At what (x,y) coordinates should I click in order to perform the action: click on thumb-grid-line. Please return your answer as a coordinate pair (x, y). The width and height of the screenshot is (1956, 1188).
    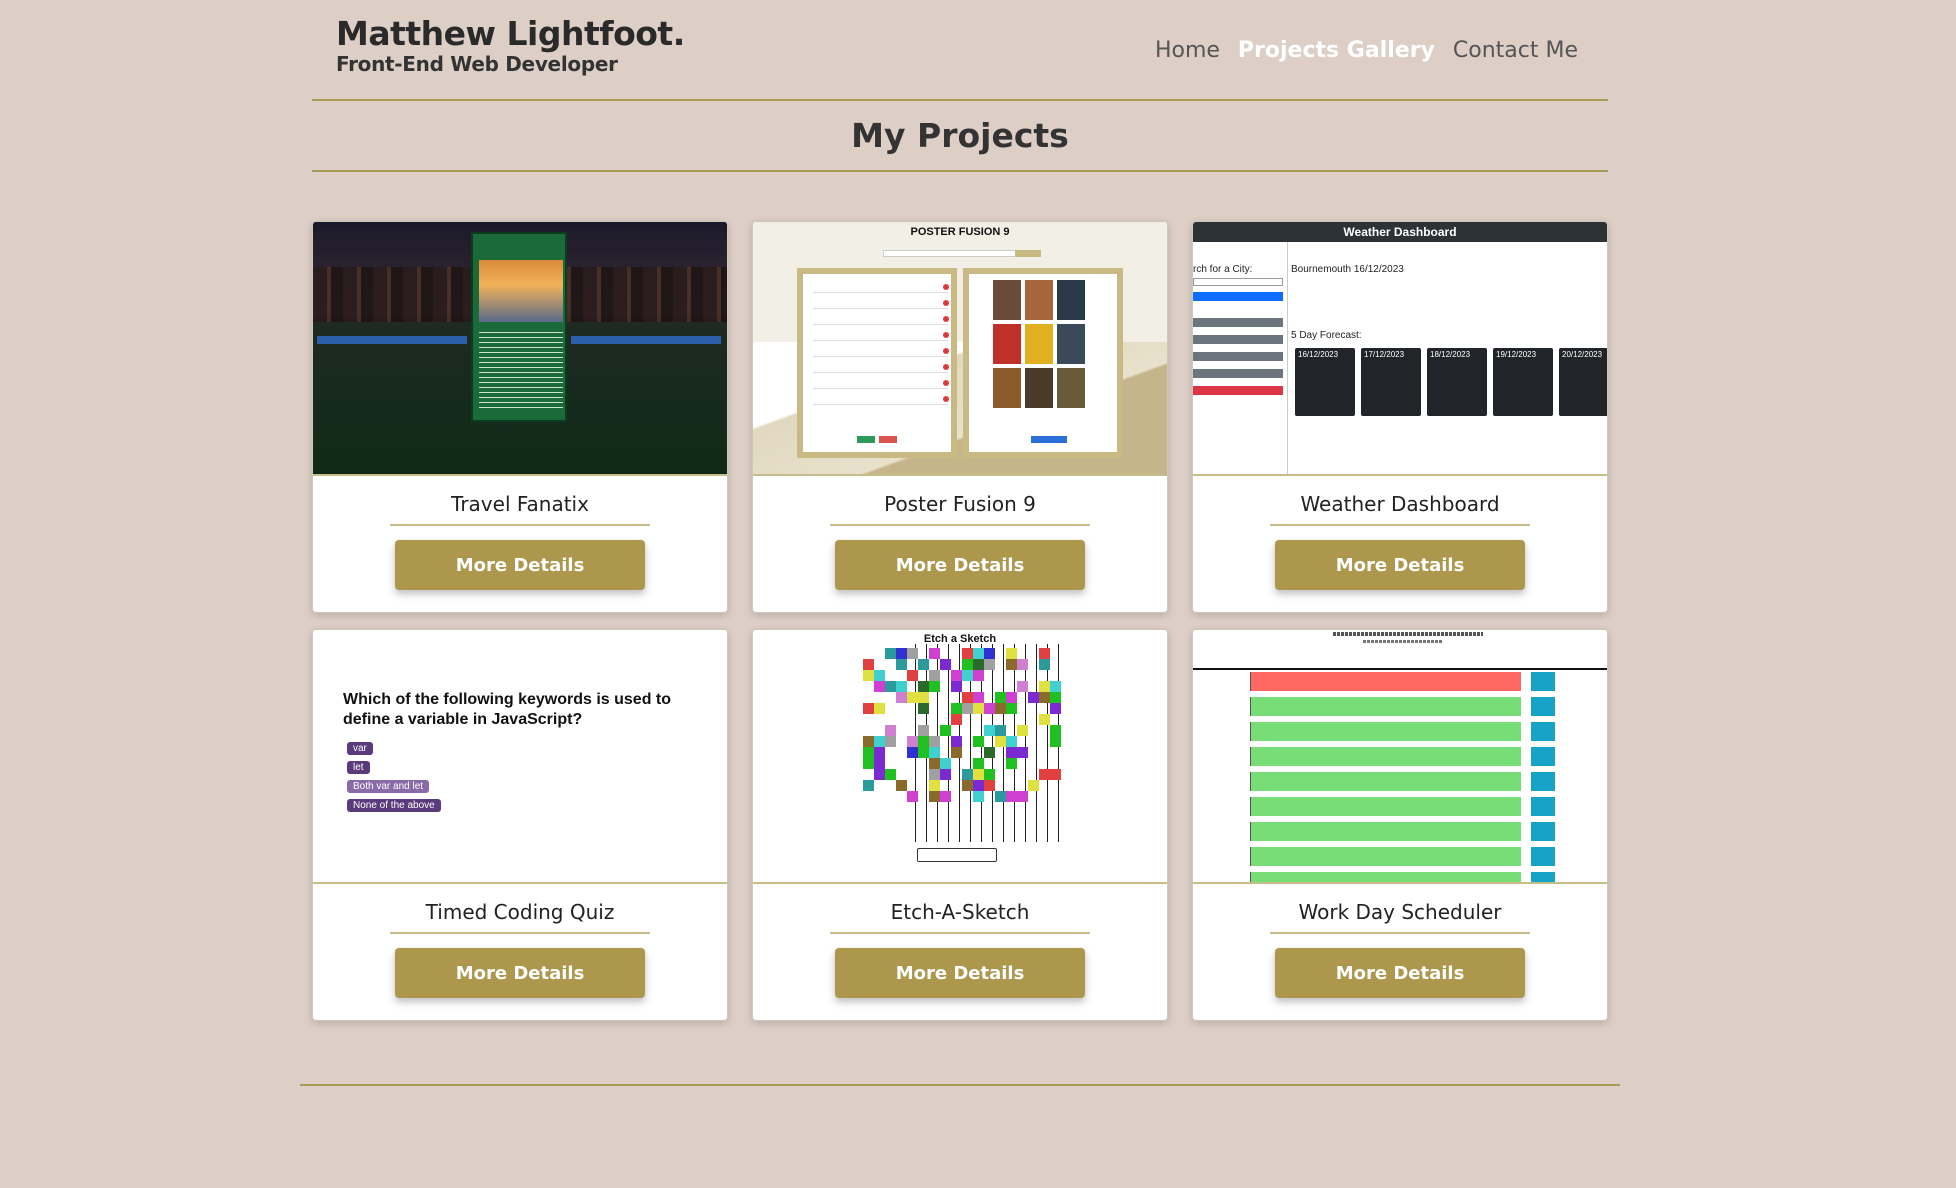
    Looking at the image, I should click on (1025, 743).